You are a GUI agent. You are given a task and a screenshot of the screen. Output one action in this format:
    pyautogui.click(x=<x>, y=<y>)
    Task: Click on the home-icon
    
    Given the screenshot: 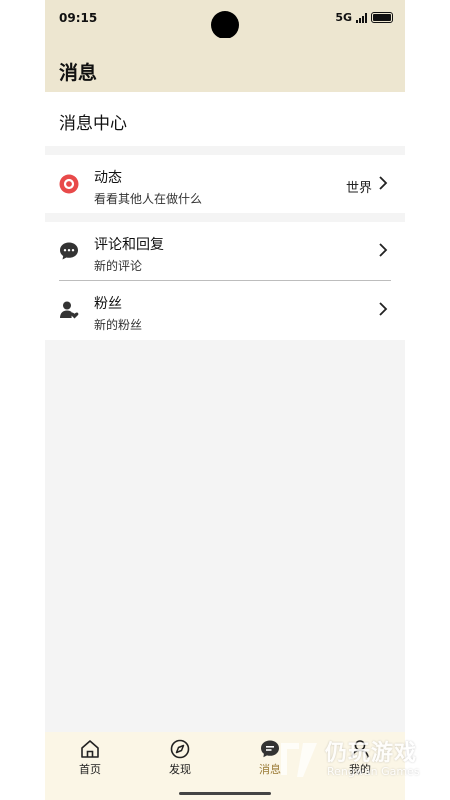 What is the action you would take?
    pyautogui.click(x=90, y=749)
    